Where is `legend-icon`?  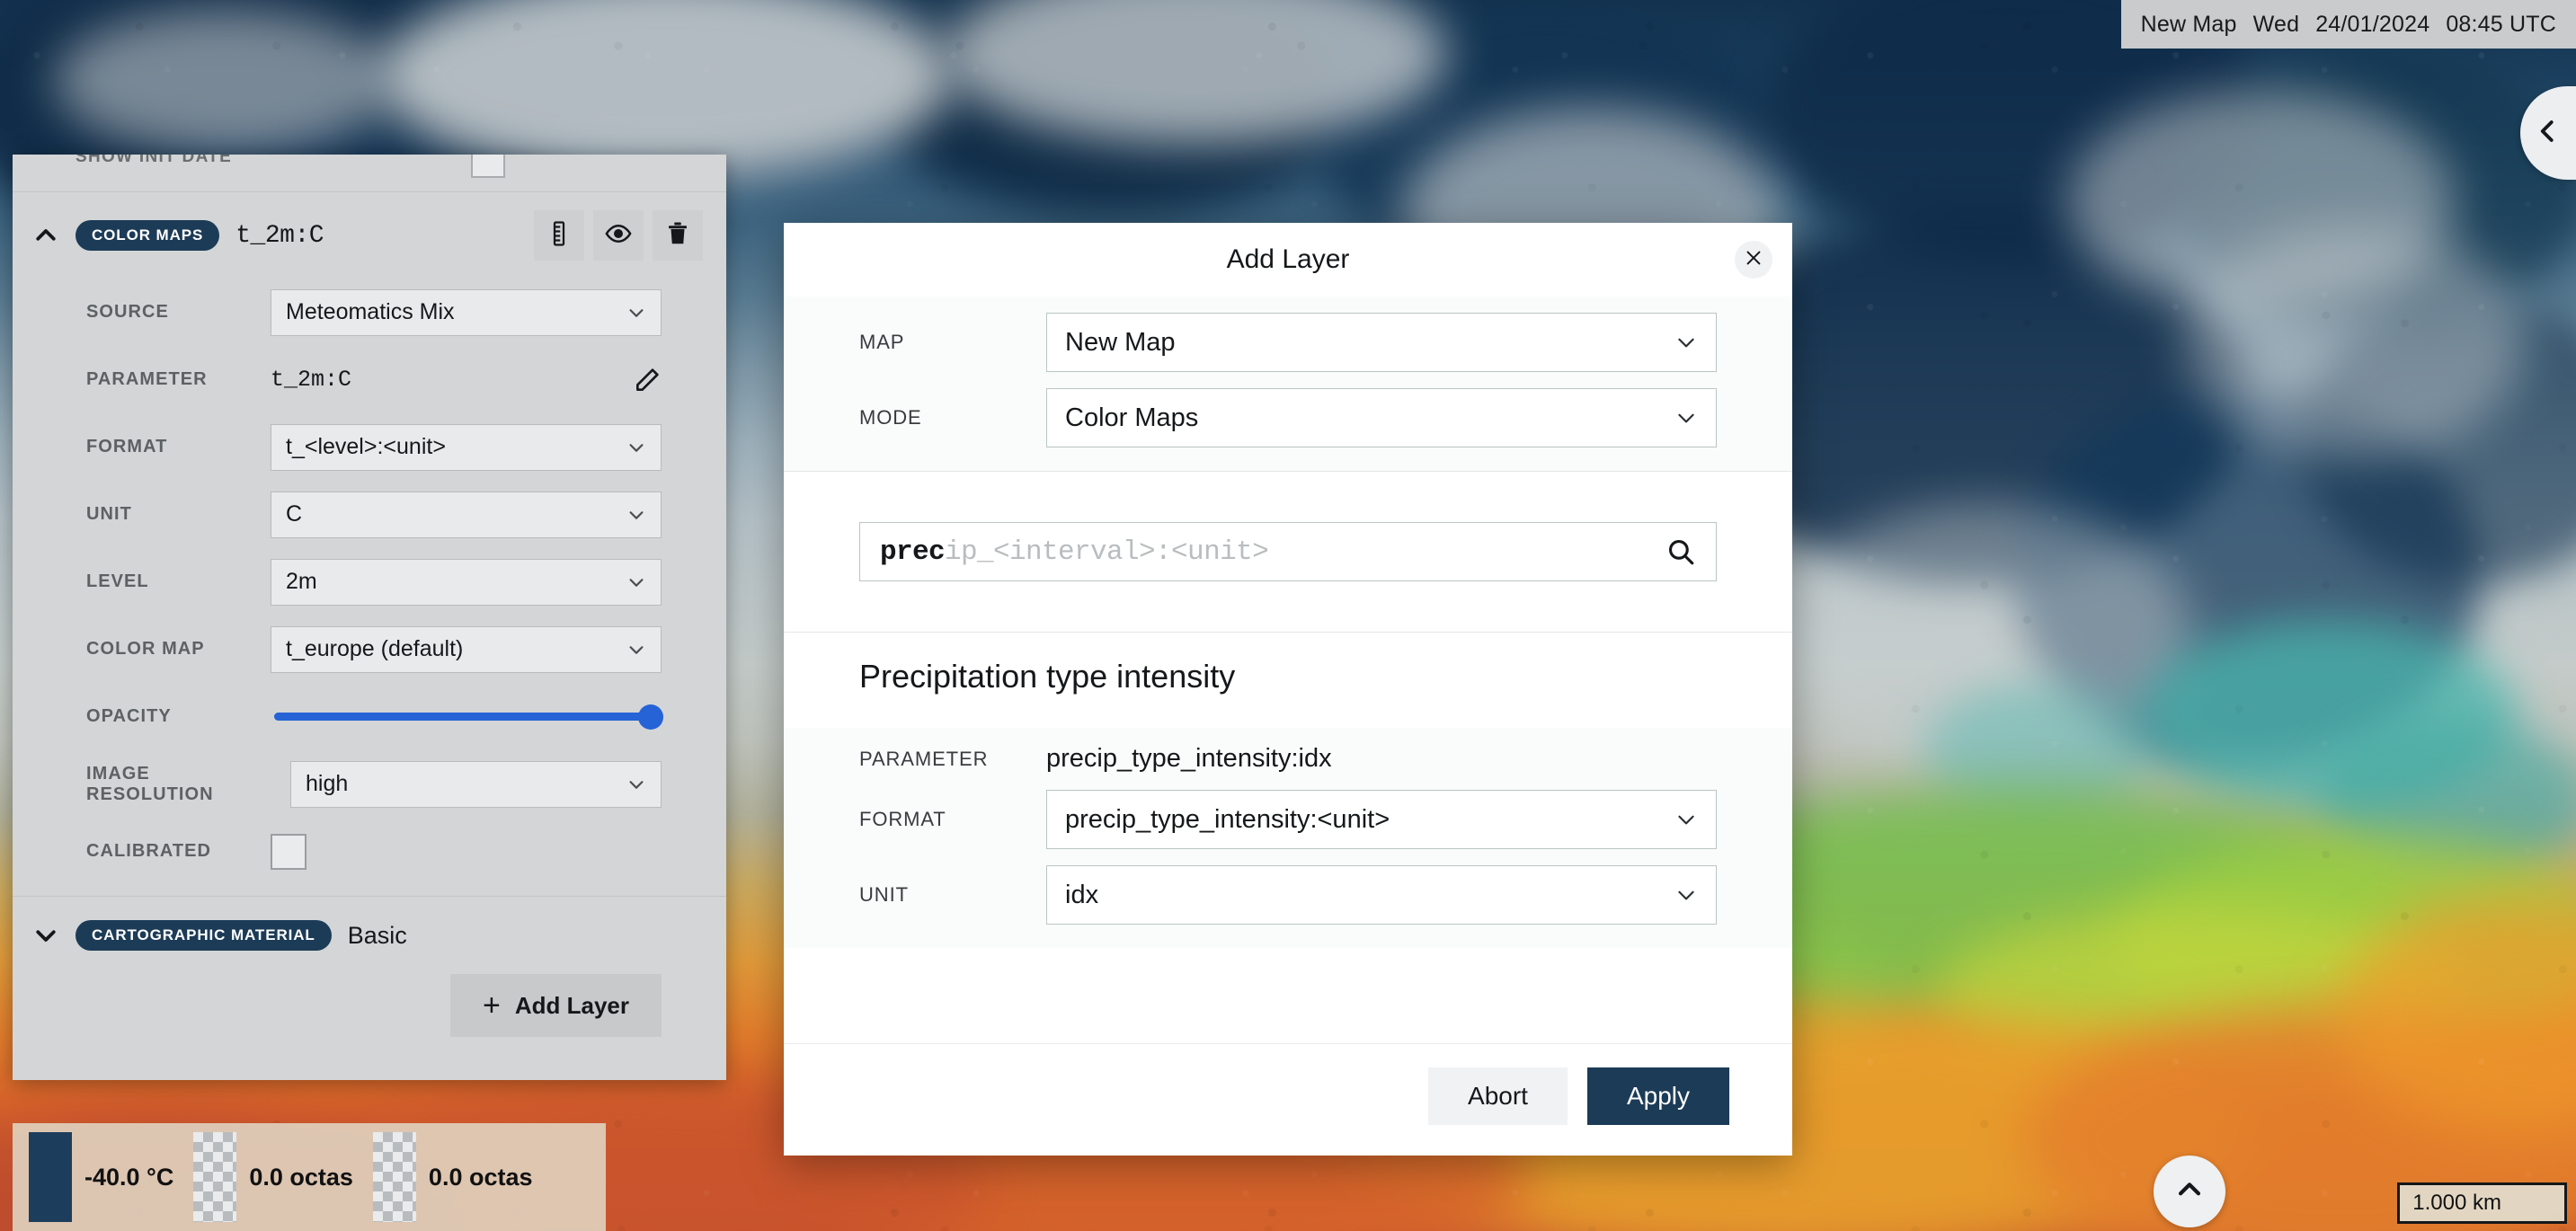
legend-icon is located at coordinates (559, 236).